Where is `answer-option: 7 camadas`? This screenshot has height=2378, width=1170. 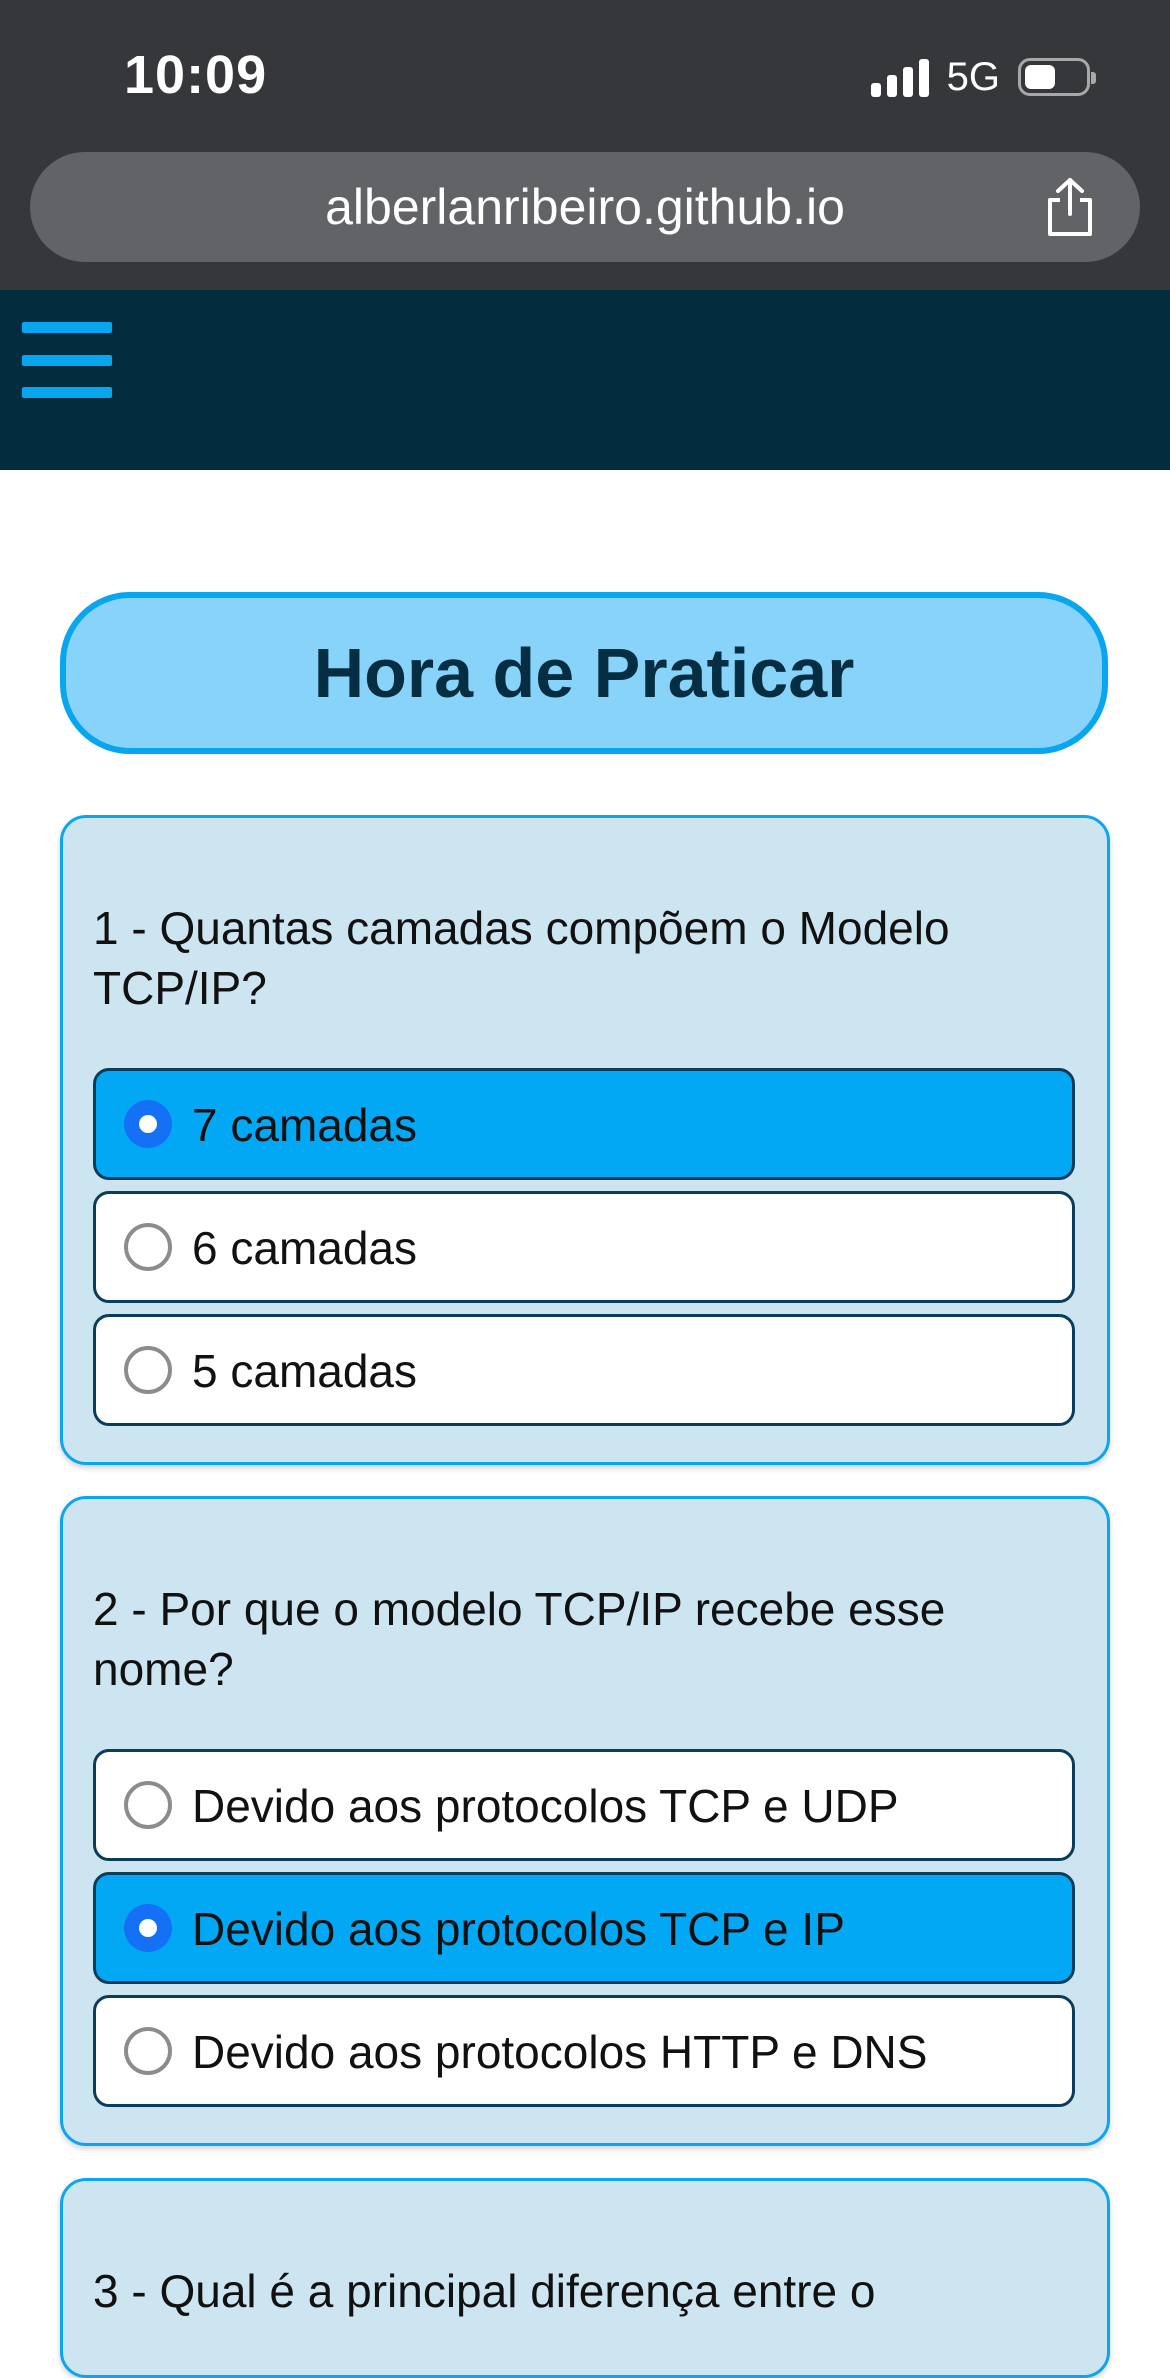 answer-option: 7 camadas is located at coordinates (584, 1124).